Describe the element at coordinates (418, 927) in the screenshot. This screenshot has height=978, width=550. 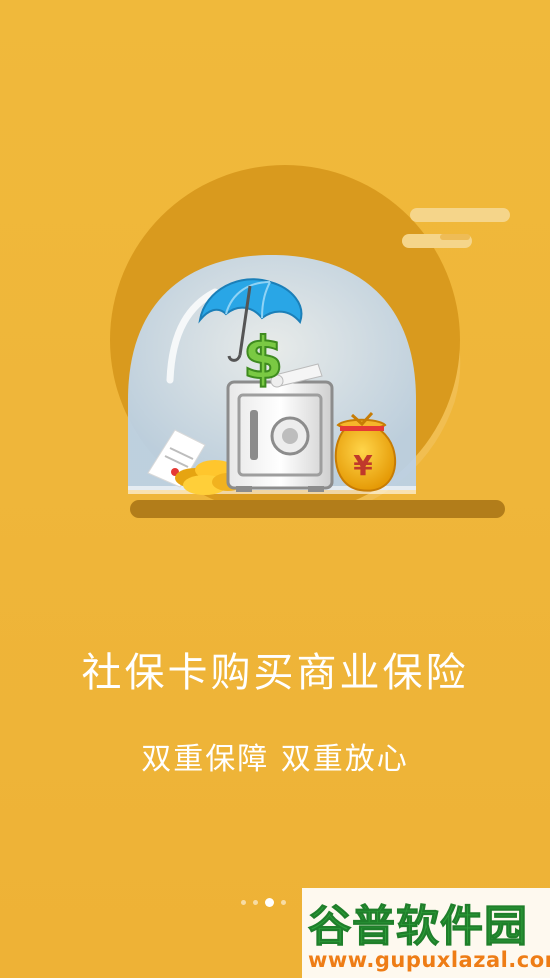
I see `watermark-title: 谷普软件园` at that location.